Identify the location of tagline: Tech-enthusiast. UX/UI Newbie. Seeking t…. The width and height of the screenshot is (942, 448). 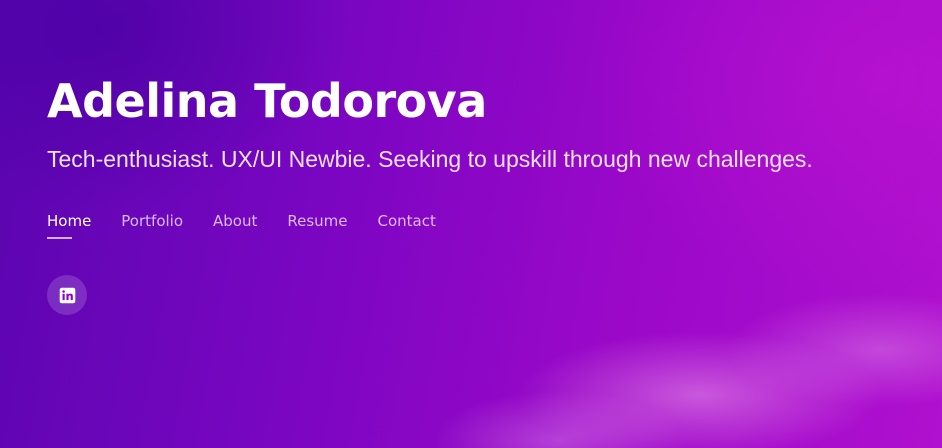
(430, 159).